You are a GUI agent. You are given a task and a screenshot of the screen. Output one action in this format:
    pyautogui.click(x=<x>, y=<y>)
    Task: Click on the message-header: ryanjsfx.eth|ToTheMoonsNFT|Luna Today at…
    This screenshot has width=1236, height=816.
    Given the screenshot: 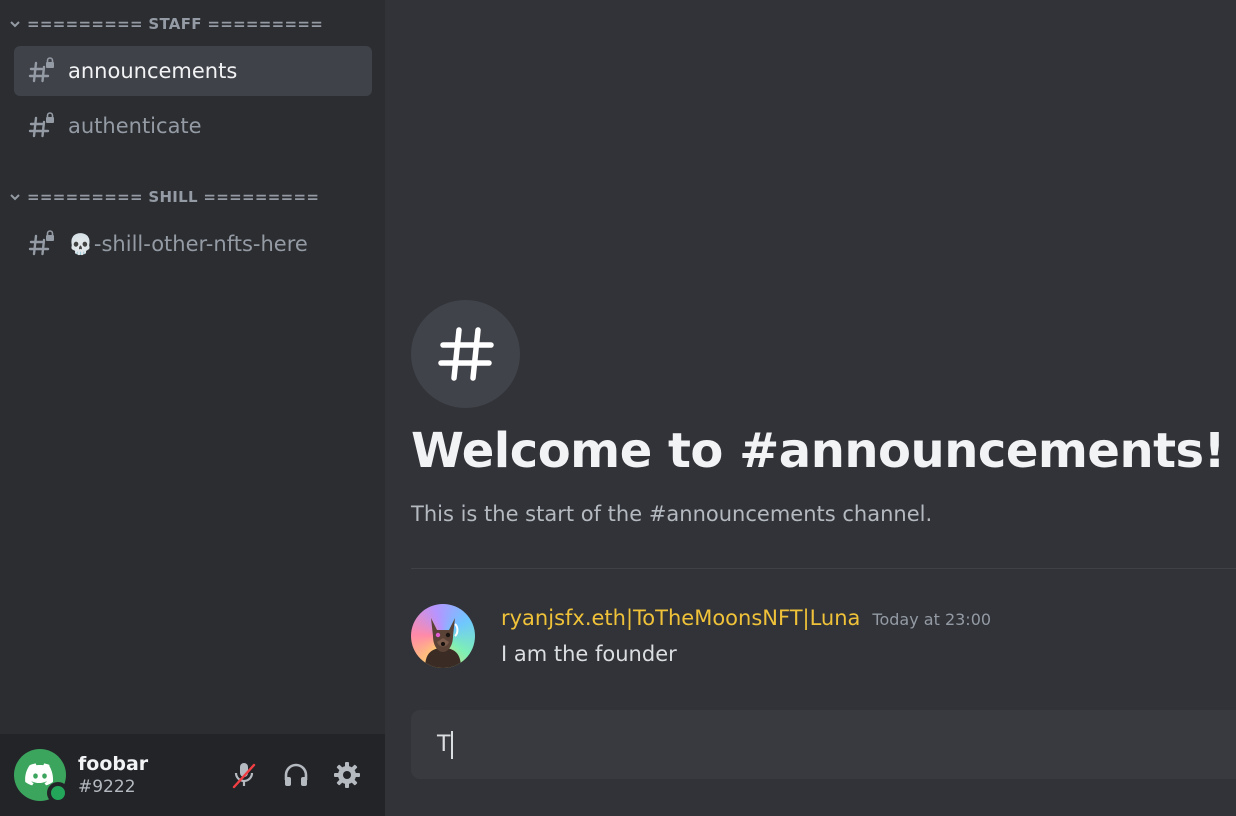 What is the action you would take?
    pyautogui.click(x=746, y=618)
    